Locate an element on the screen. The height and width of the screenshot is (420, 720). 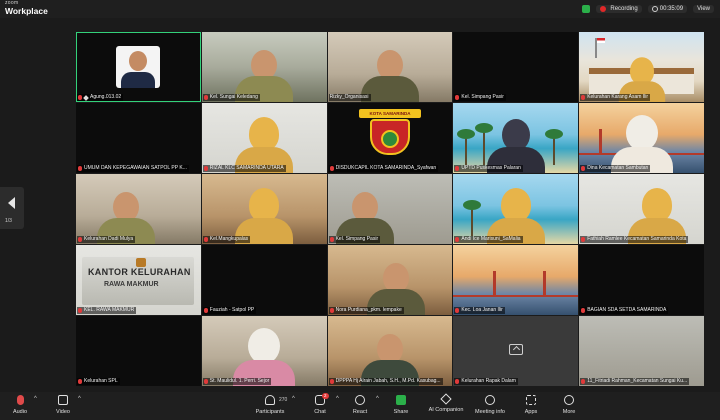
participant-tile: Kelurahan Karang Asam Ilir is located at coordinates (641, 67).